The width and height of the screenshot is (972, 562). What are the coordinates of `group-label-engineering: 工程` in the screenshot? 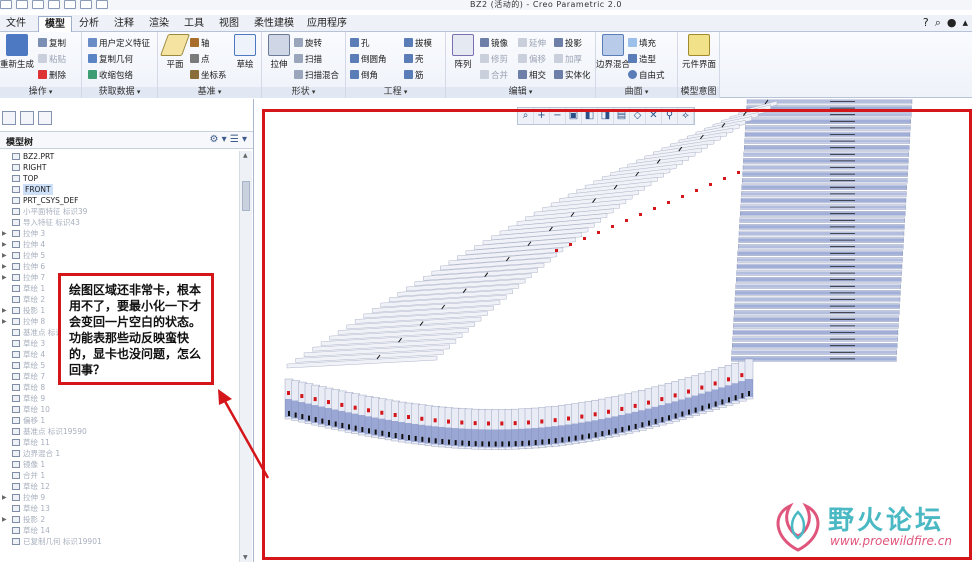 It's located at (395, 92).